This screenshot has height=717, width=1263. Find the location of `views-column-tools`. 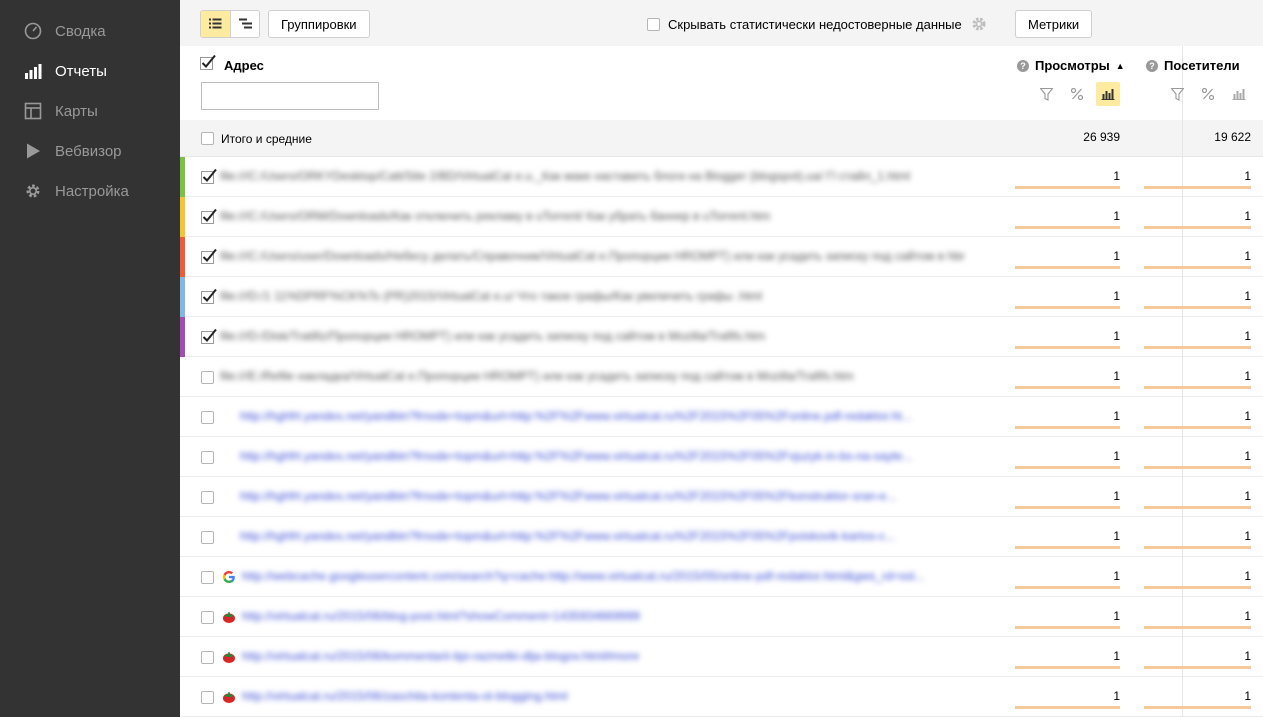

views-column-tools is located at coordinates (1073, 94).